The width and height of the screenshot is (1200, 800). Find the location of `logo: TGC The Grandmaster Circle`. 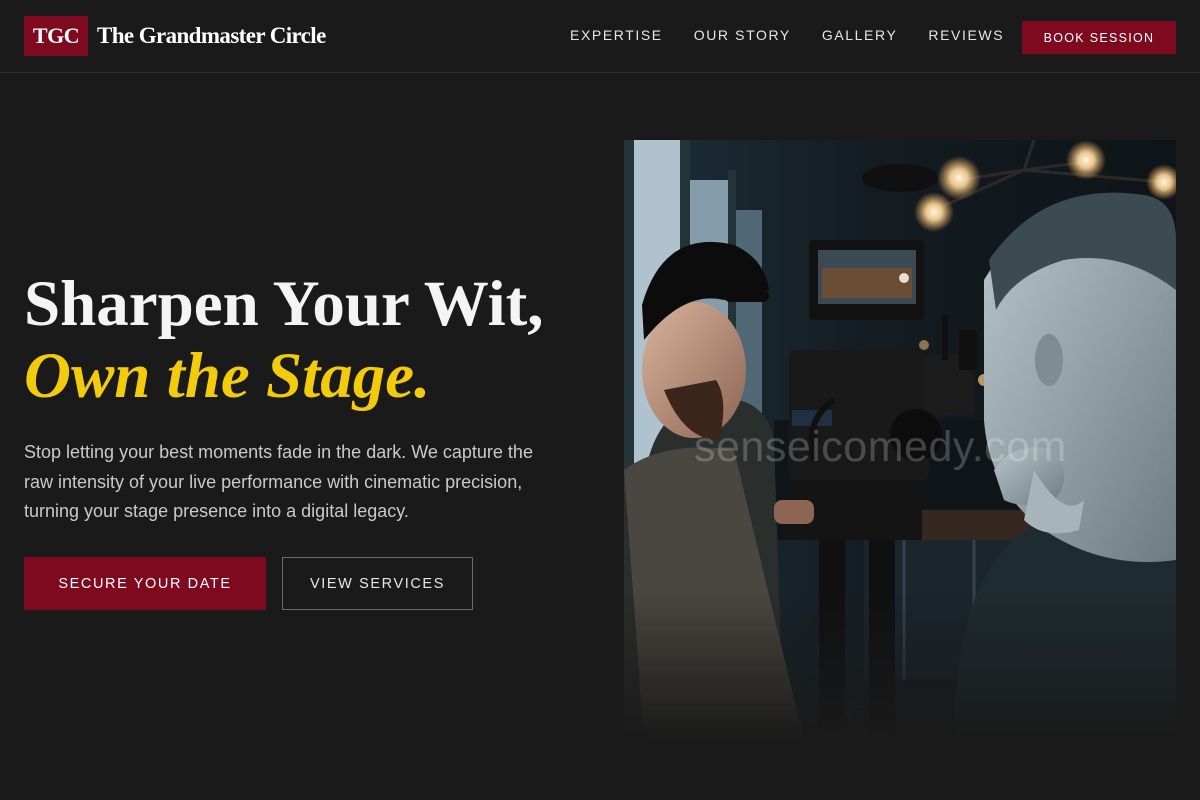

logo: TGC The Grandmaster Circle is located at coordinates (175, 36).